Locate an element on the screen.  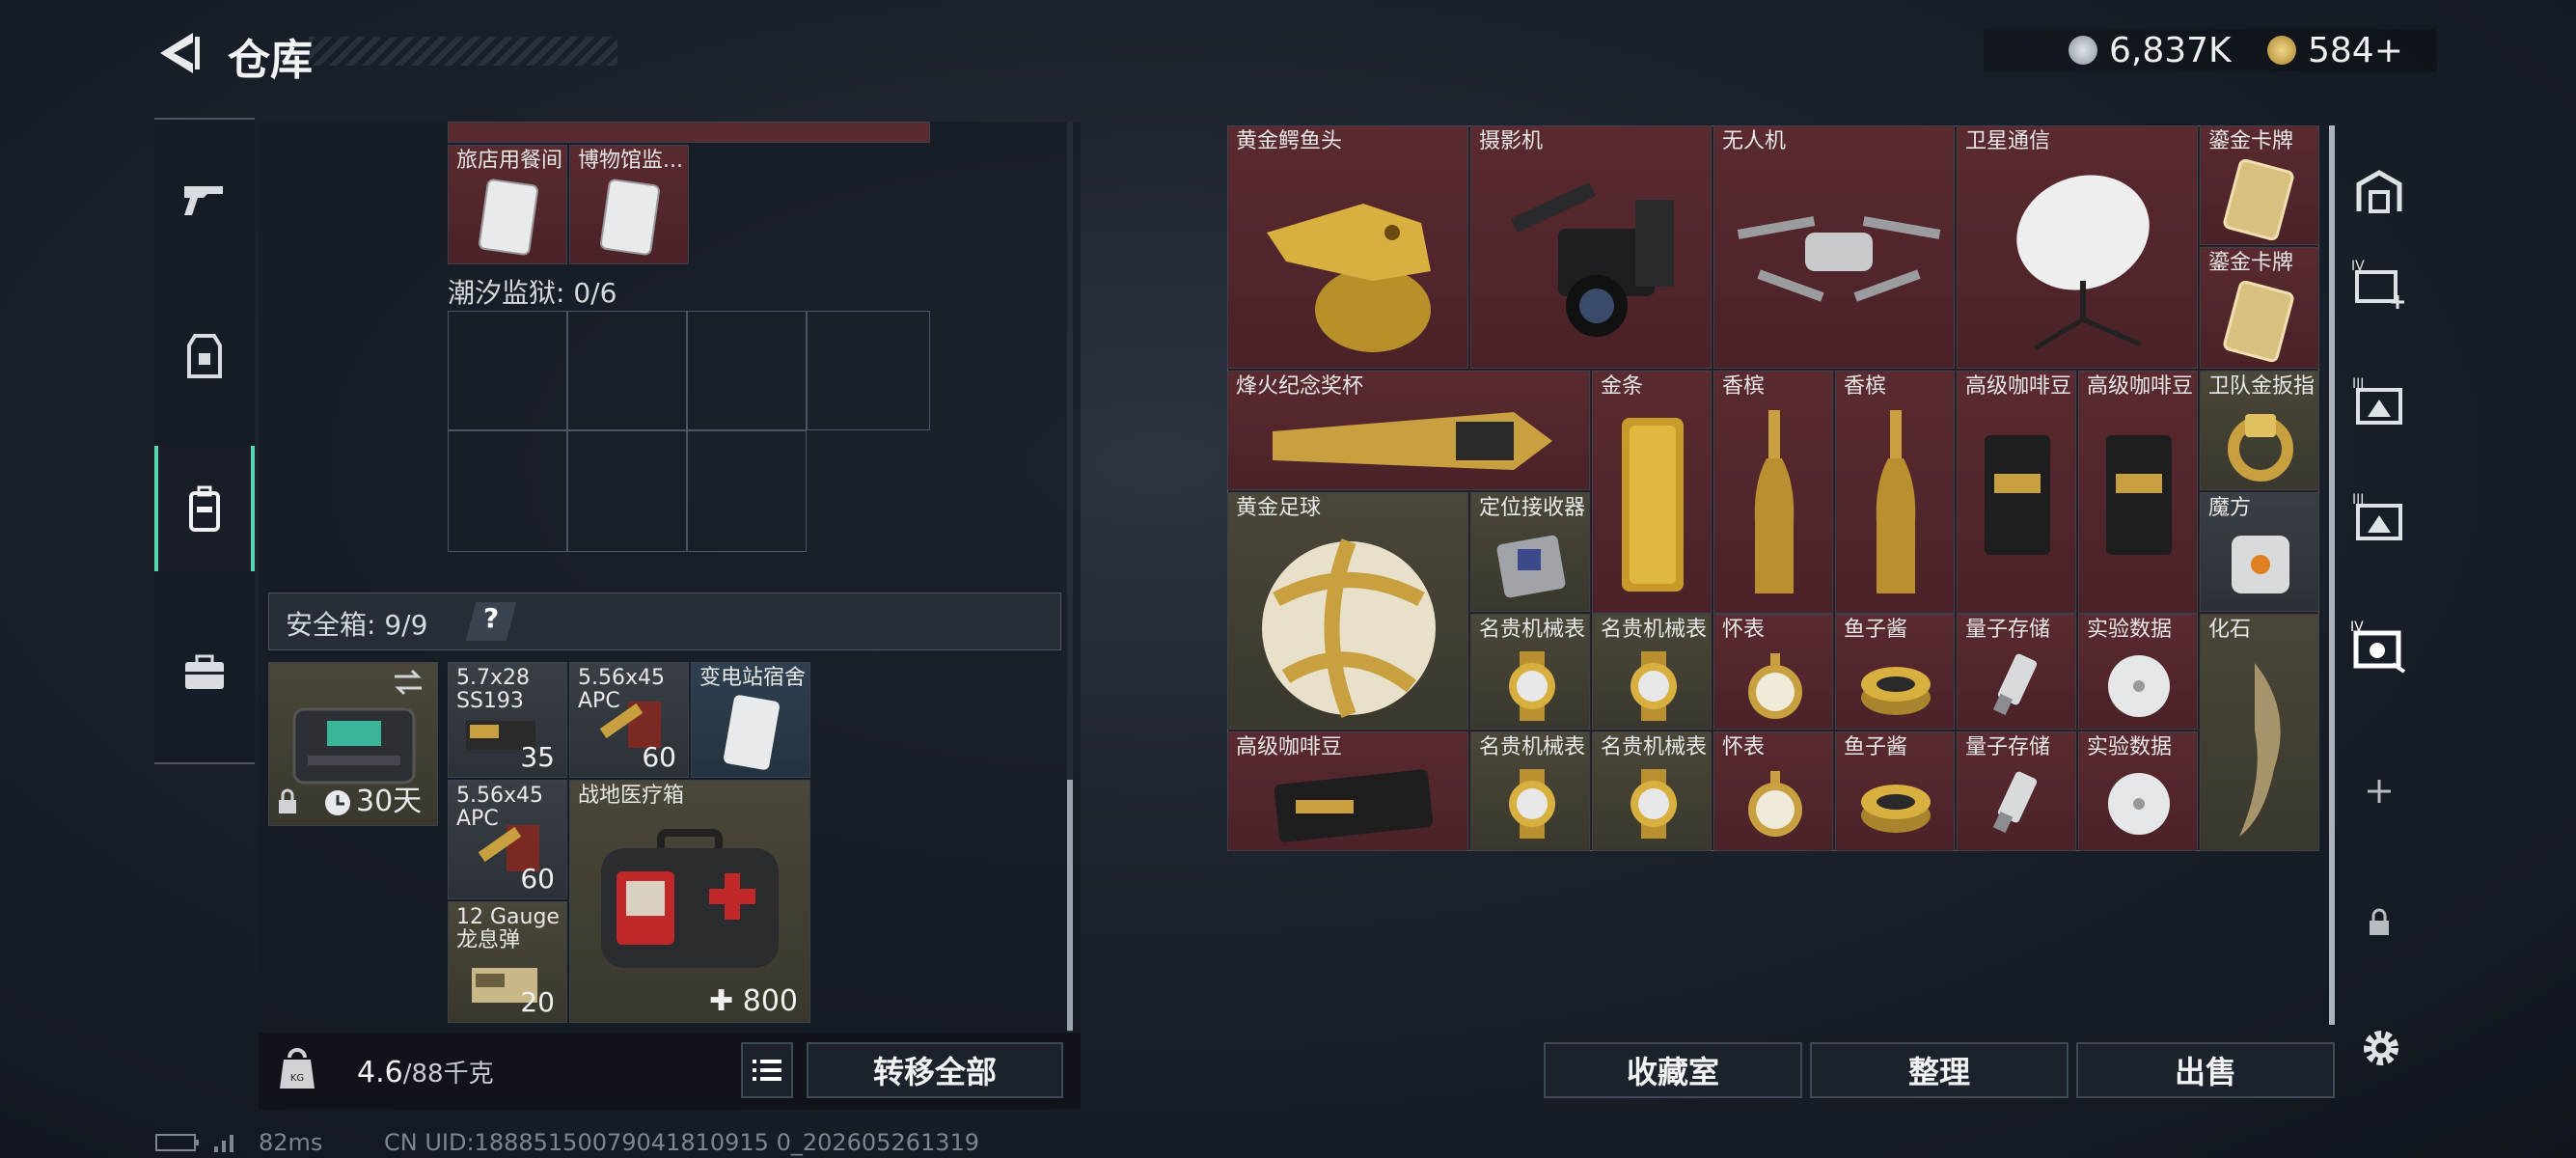
item-label: 实验数据 is located at coordinates (2130, 747).